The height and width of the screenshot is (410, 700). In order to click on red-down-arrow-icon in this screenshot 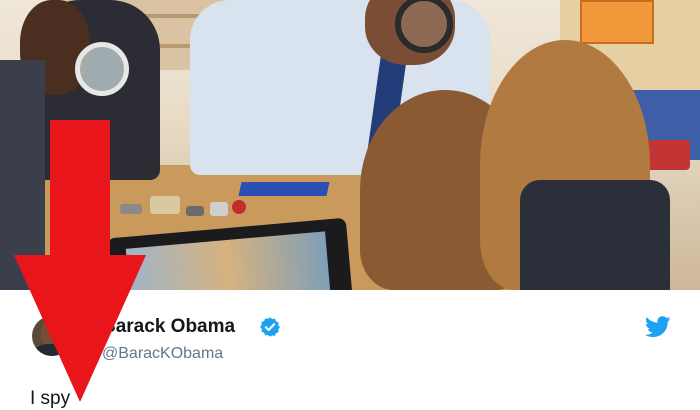, I will do `click(80, 261)`.